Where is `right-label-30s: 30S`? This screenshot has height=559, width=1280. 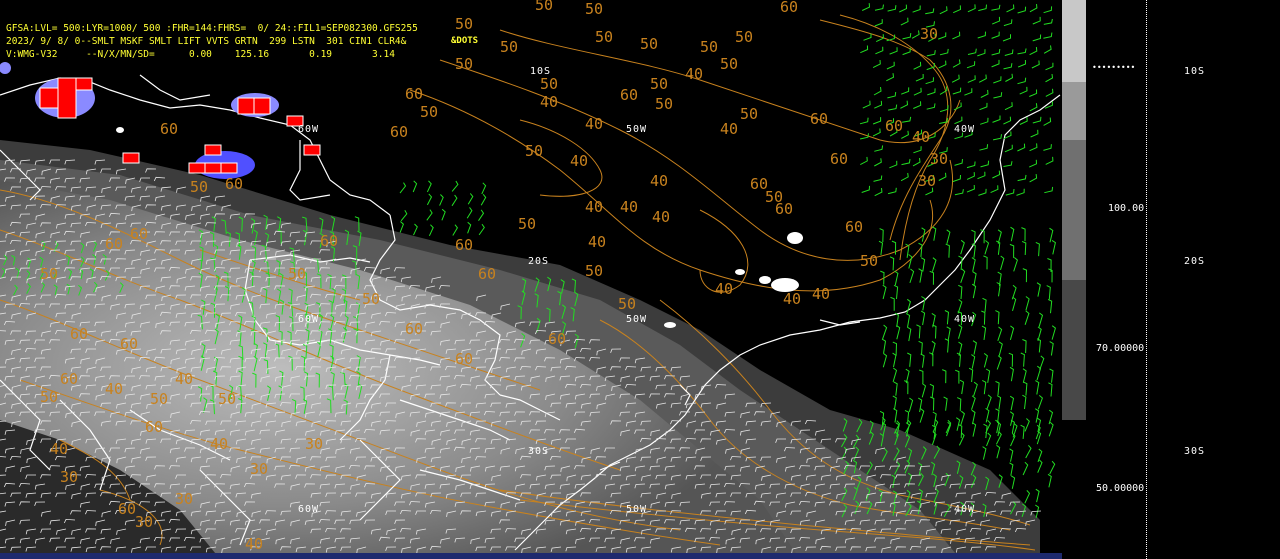
right-label-30s: 30S is located at coordinates (1195, 451).